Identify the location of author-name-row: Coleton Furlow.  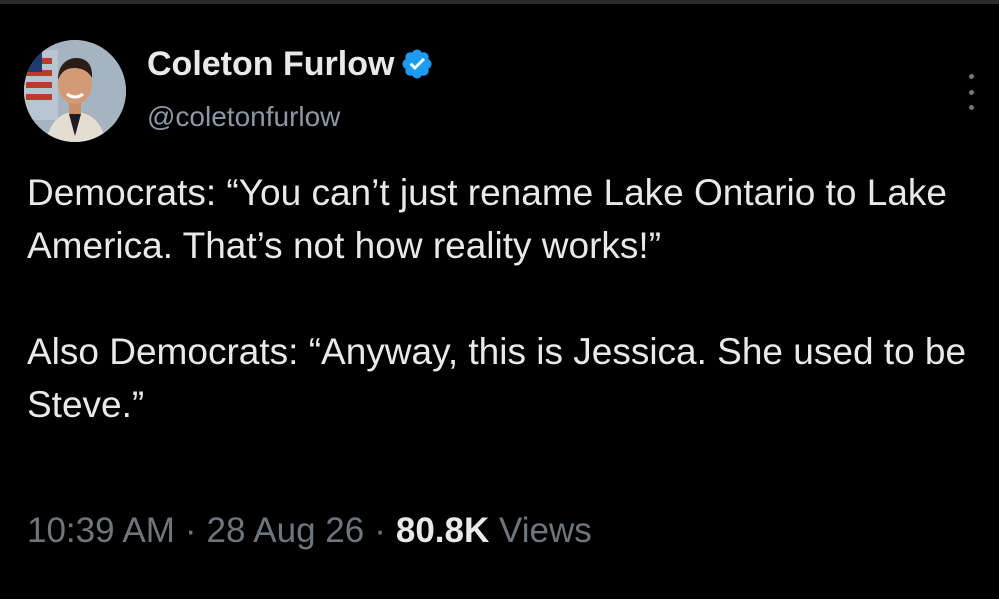
(290, 64).